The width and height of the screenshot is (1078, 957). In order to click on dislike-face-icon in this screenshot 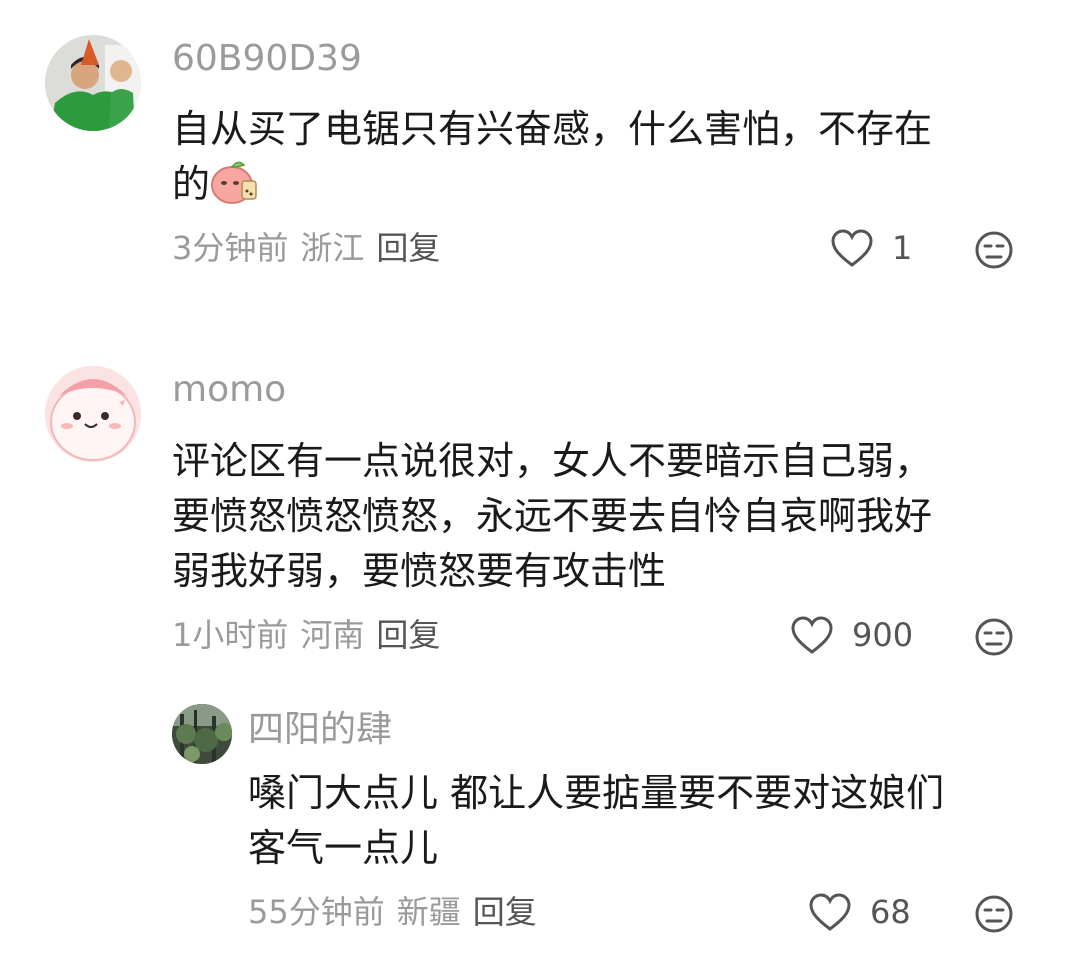, I will do `click(994, 914)`.